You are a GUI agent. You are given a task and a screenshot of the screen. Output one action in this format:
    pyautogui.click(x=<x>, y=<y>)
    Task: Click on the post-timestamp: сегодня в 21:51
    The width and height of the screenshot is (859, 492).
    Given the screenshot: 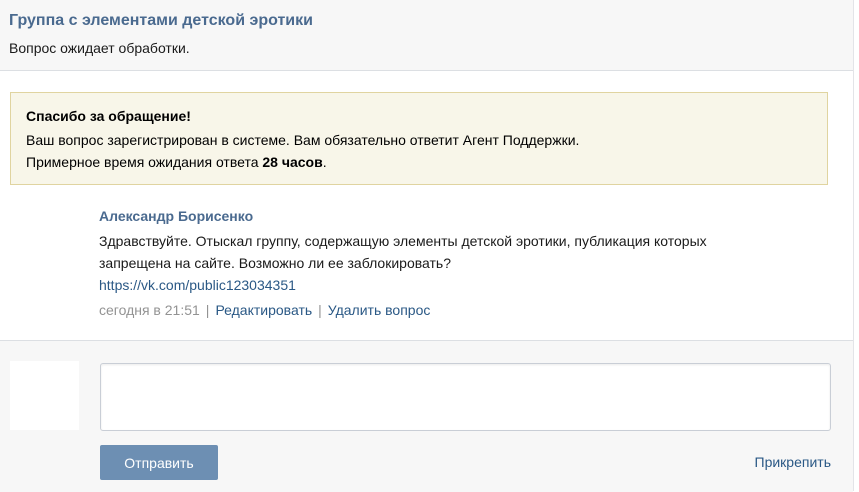 What is the action you would take?
    pyautogui.click(x=149, y=310)
    